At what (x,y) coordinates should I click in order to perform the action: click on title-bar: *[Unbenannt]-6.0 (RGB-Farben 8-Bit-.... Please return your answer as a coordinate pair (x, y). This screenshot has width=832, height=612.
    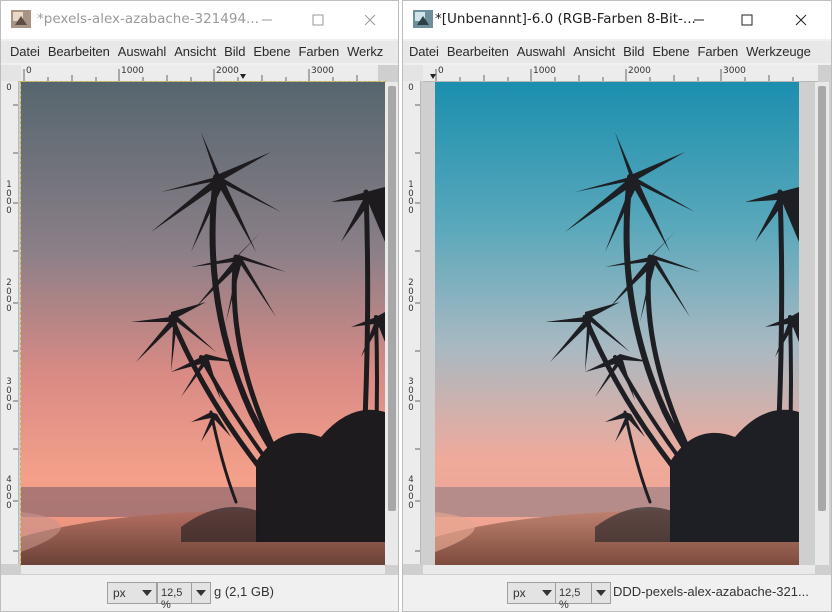
    Looking at the image, I should click on (617, 20).